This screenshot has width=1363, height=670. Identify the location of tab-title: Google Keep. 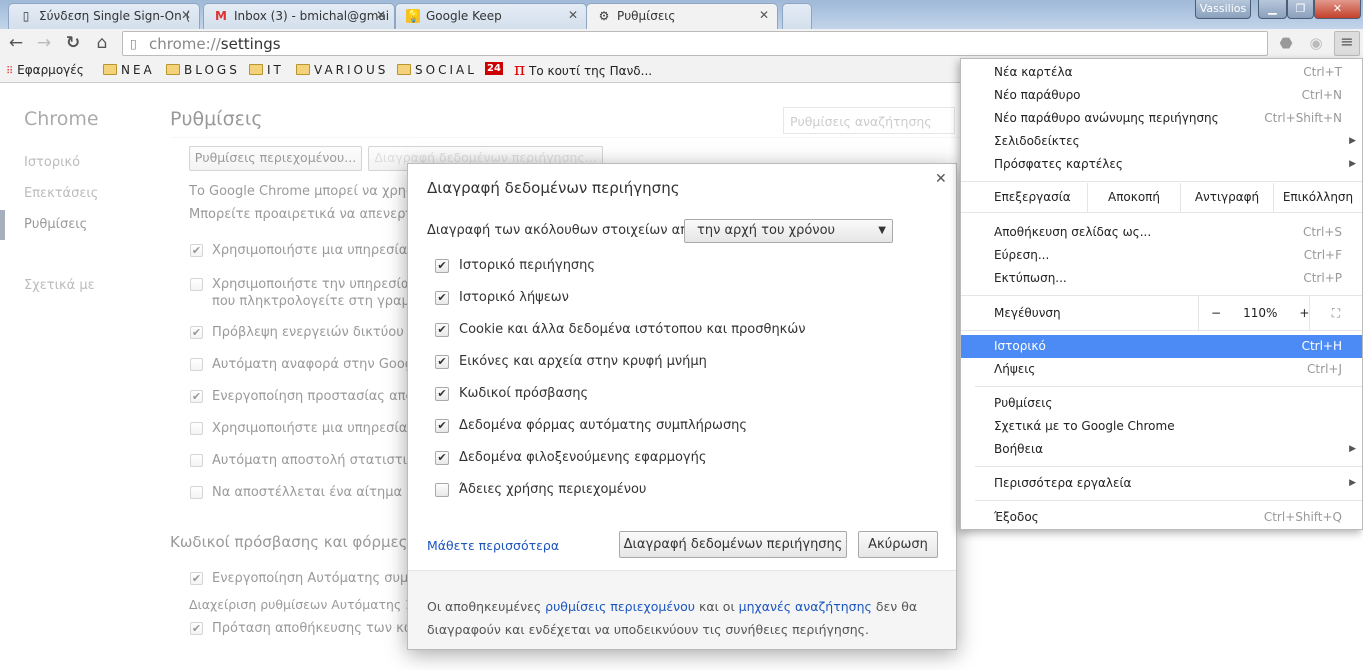
(464, 16).